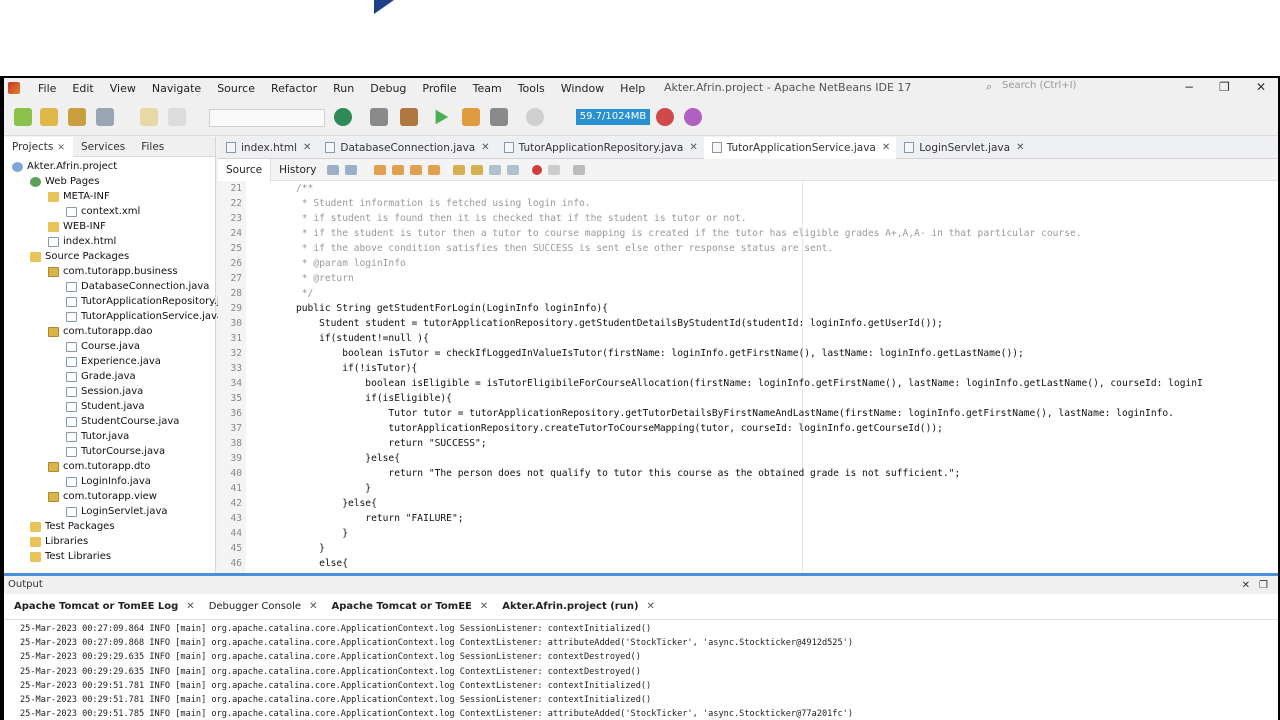 The height and width of the screenshot is (720, 1280). I want to click on profiler-icon, so click(693, 117).